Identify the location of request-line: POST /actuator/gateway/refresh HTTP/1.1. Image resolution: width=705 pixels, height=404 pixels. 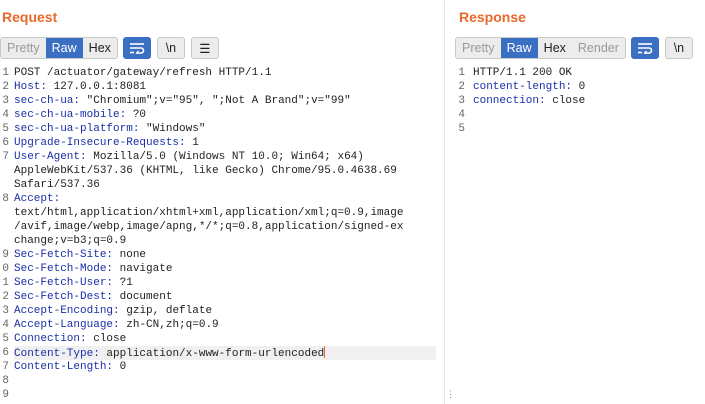
(225, 73).